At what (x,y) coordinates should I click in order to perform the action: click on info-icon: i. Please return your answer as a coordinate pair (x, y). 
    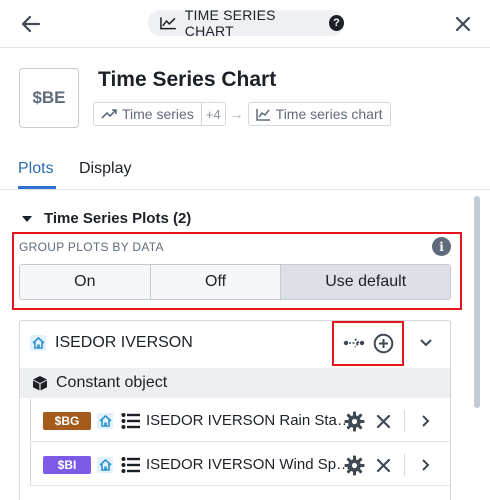
    Looking at the image, I should click on (441, 246).